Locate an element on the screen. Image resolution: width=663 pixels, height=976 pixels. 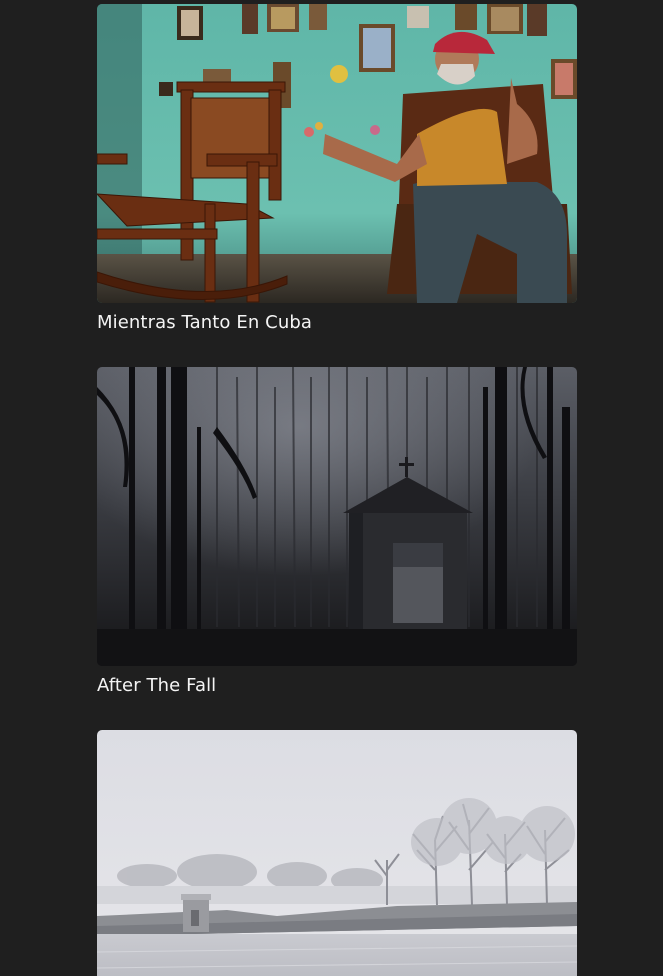
project-title: After The Fall is located at coordinates (337, 686).